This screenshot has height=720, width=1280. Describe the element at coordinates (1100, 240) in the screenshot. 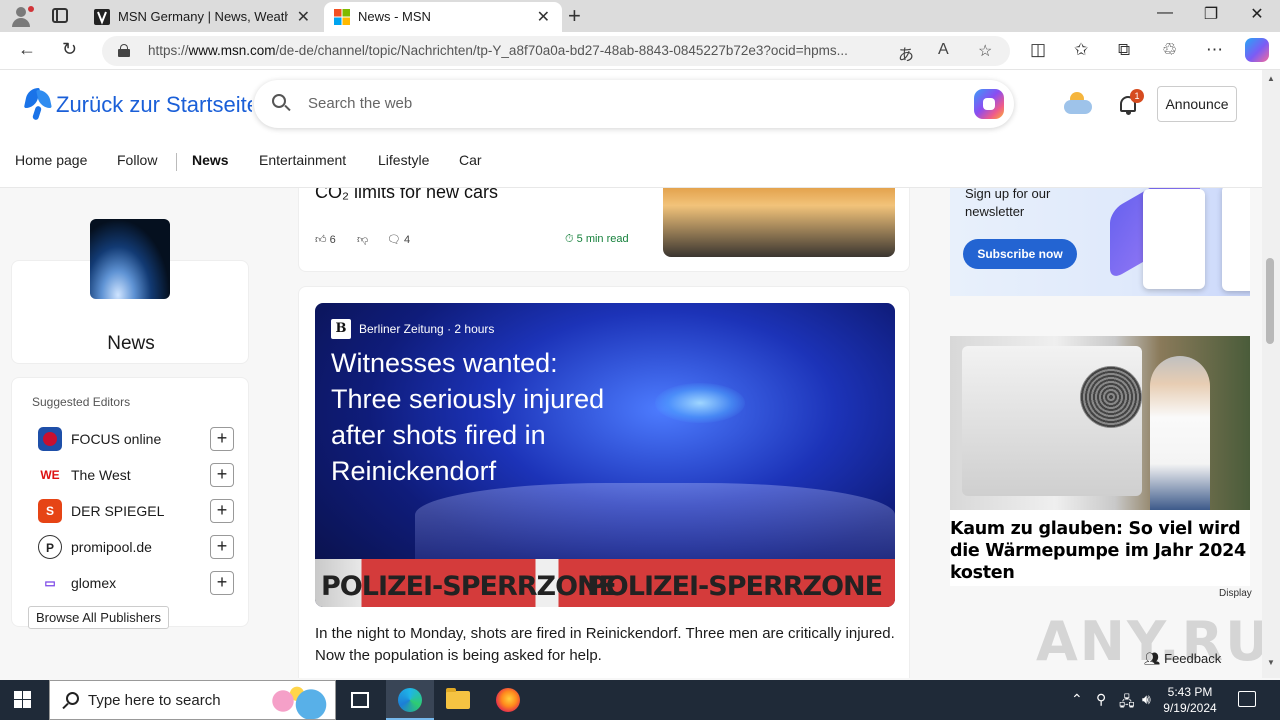

I see `newsletter-banner: Sign up for our newsletter Subscribe now` at that location.